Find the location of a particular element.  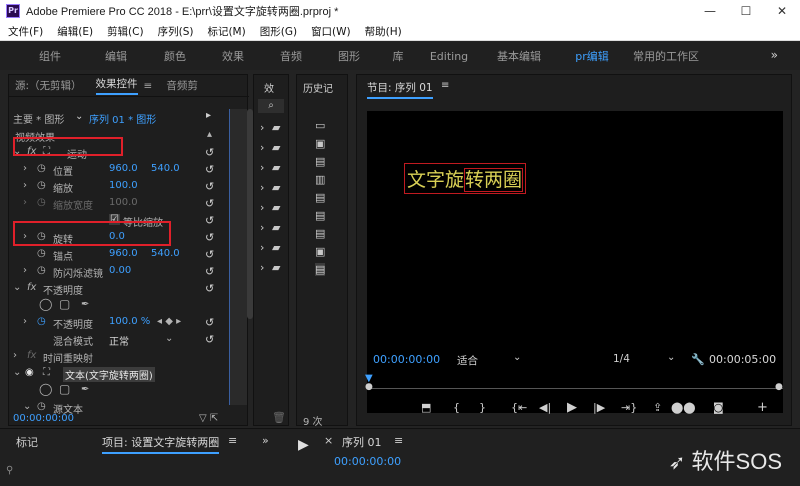

row-opacity-section: ⌄ fx 不透明度 ↺ is located at coordinates (115, 288).